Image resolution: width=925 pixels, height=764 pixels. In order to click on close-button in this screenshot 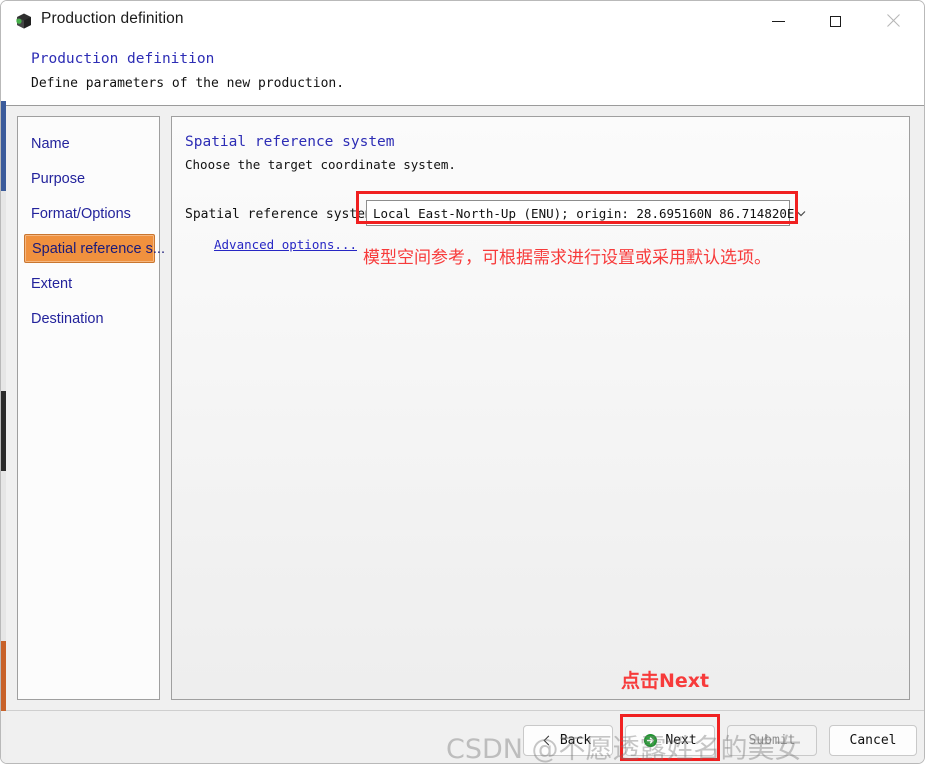, I will do `click(893, 21)`.